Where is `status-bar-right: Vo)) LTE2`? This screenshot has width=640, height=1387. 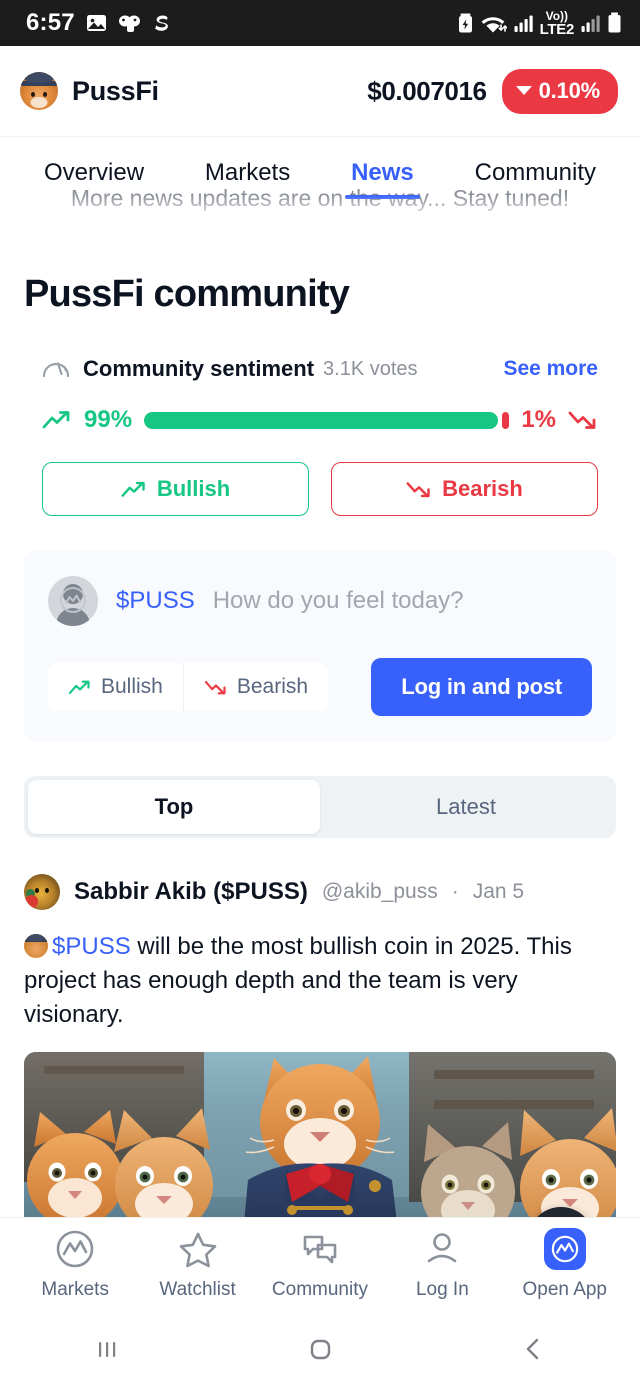
status-bar-right: Vo)) LTE2 is located at coordinates (539, 23).